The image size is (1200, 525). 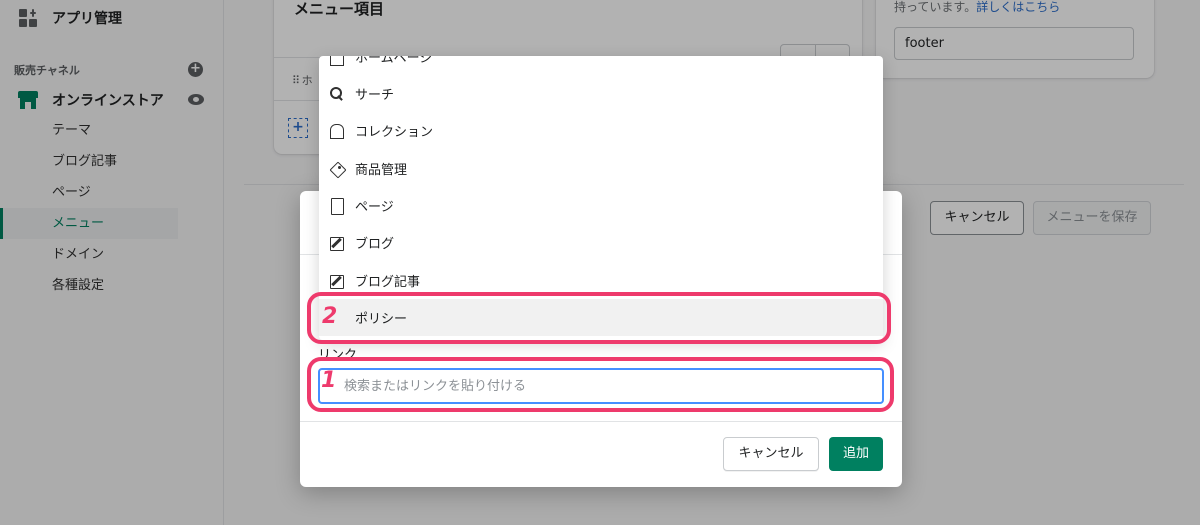 What do you see at coordinates (856, 454) in the screenshot?
I see `modal-add-button: 追加` at bounding box center [856, 454].